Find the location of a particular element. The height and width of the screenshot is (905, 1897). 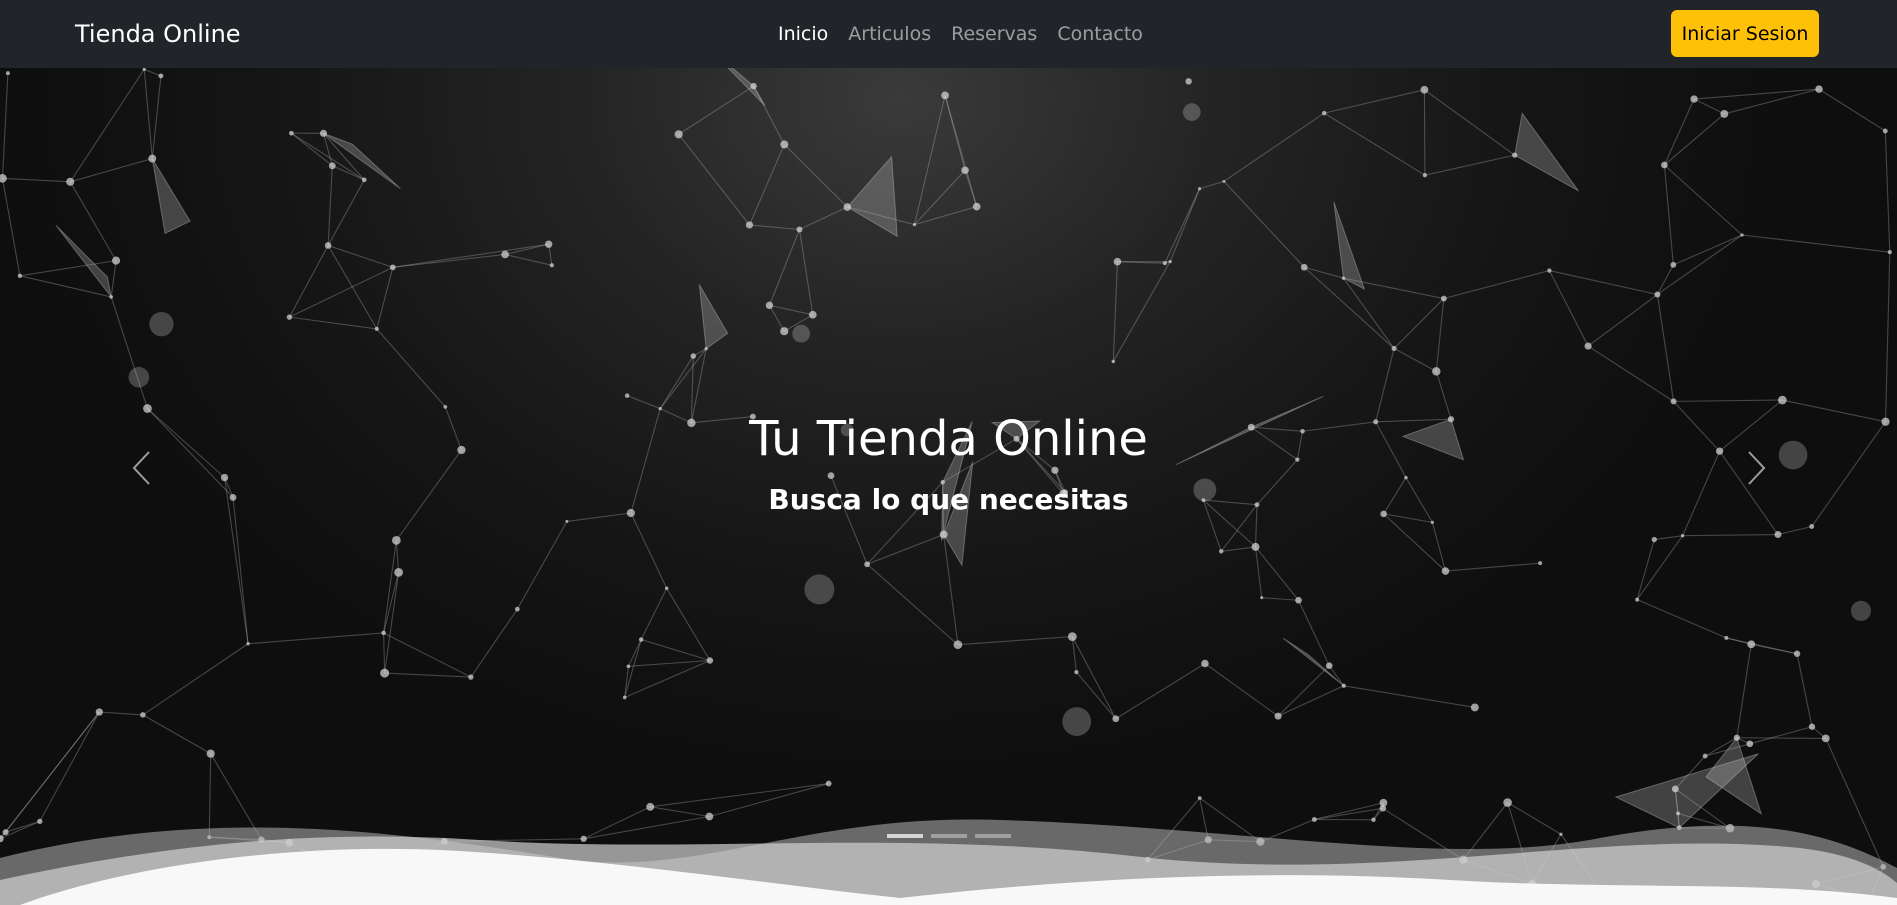

carousel-indicators is located at coordinates (948, 837).